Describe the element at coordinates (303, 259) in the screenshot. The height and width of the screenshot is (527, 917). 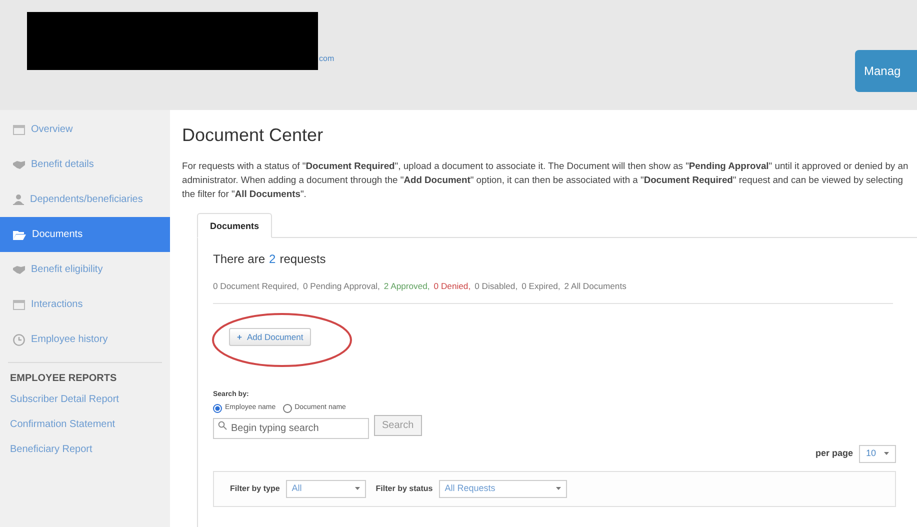
I see `summary-text: requests` at that location.